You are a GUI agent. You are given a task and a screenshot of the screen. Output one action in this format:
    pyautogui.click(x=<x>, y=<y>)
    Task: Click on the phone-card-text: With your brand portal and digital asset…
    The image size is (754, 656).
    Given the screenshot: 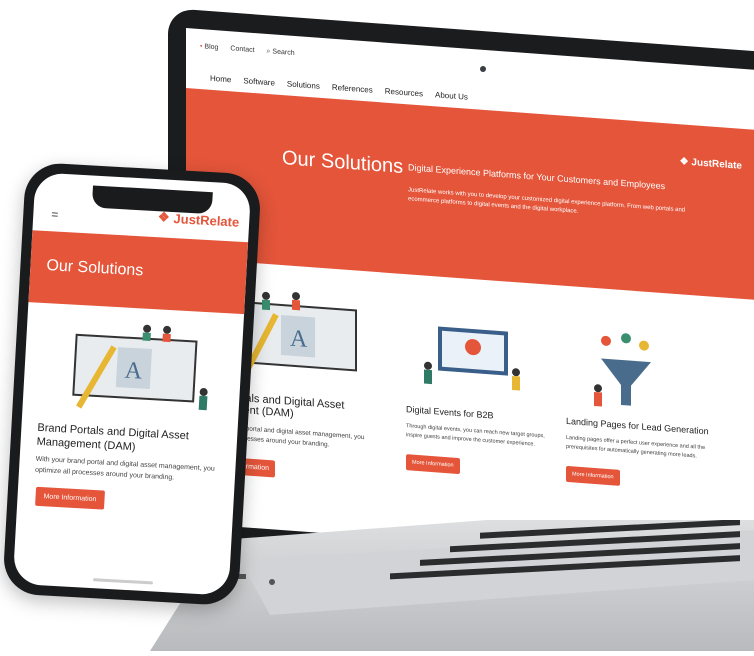 What is the action you would take?
    pyautogui.click(x=124, y=468)
    